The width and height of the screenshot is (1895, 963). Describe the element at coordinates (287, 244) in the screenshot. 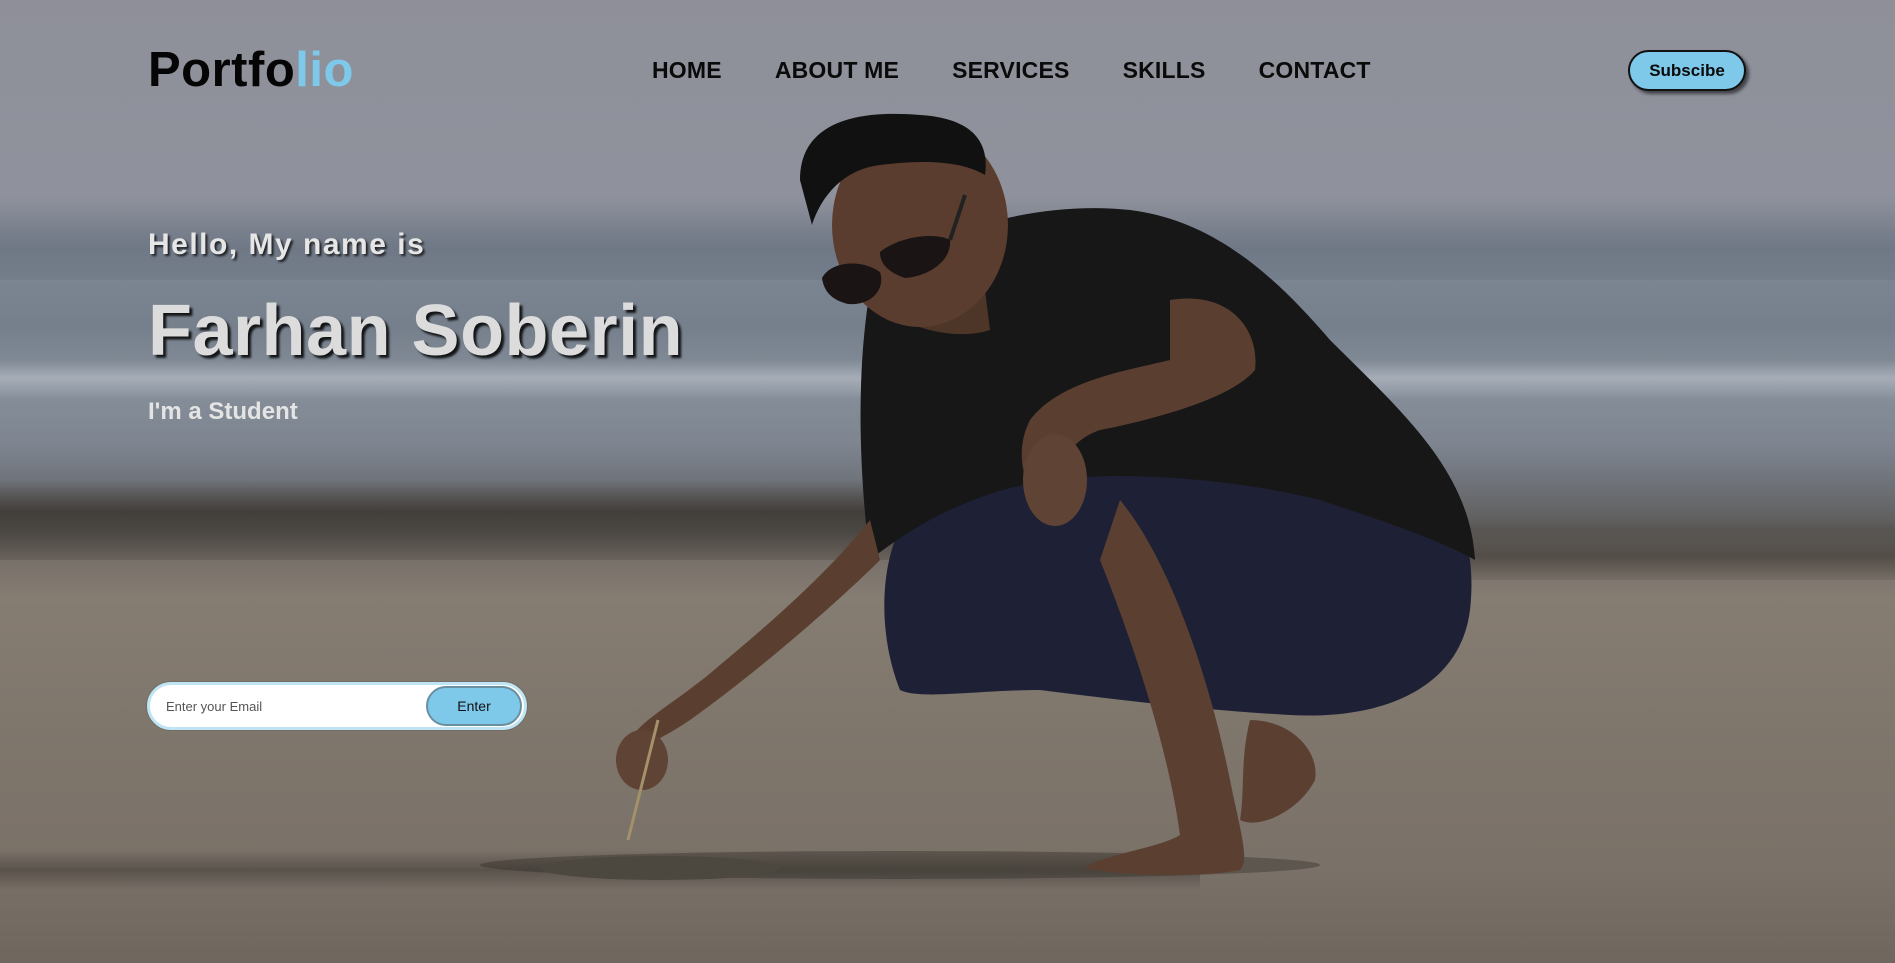

I see `hero-greeting: Hello, My name is` at that location.